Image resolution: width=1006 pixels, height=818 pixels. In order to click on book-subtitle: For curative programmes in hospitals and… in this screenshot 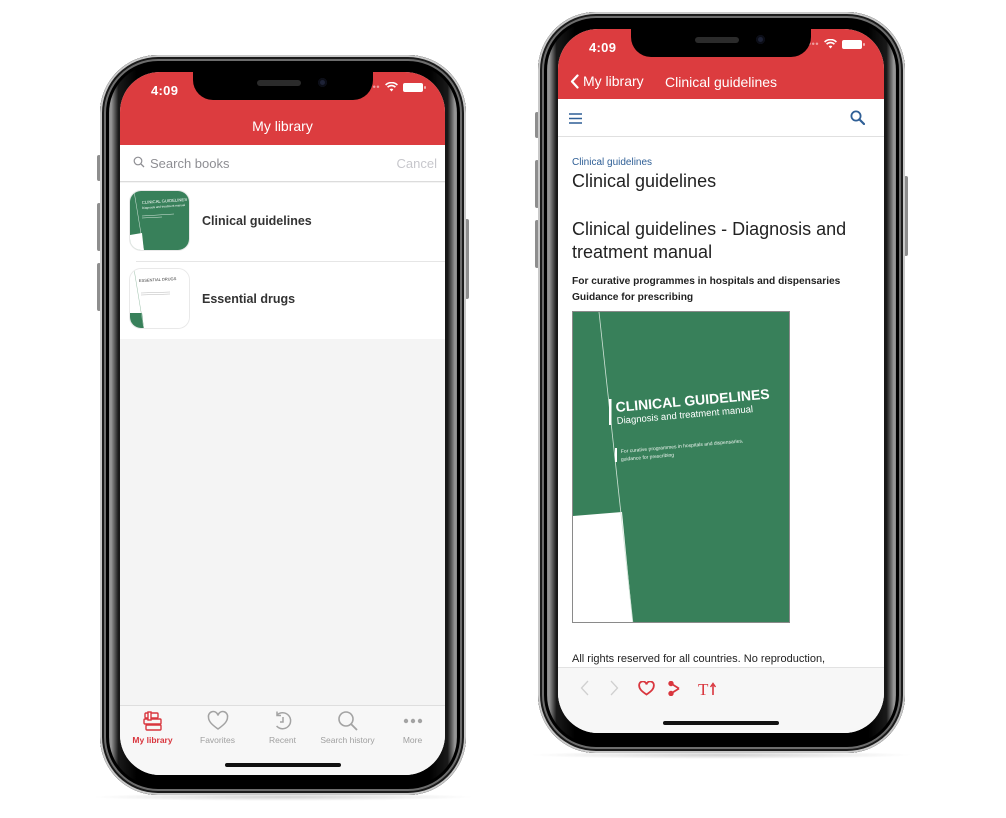, I will do `click(706, 290)`.